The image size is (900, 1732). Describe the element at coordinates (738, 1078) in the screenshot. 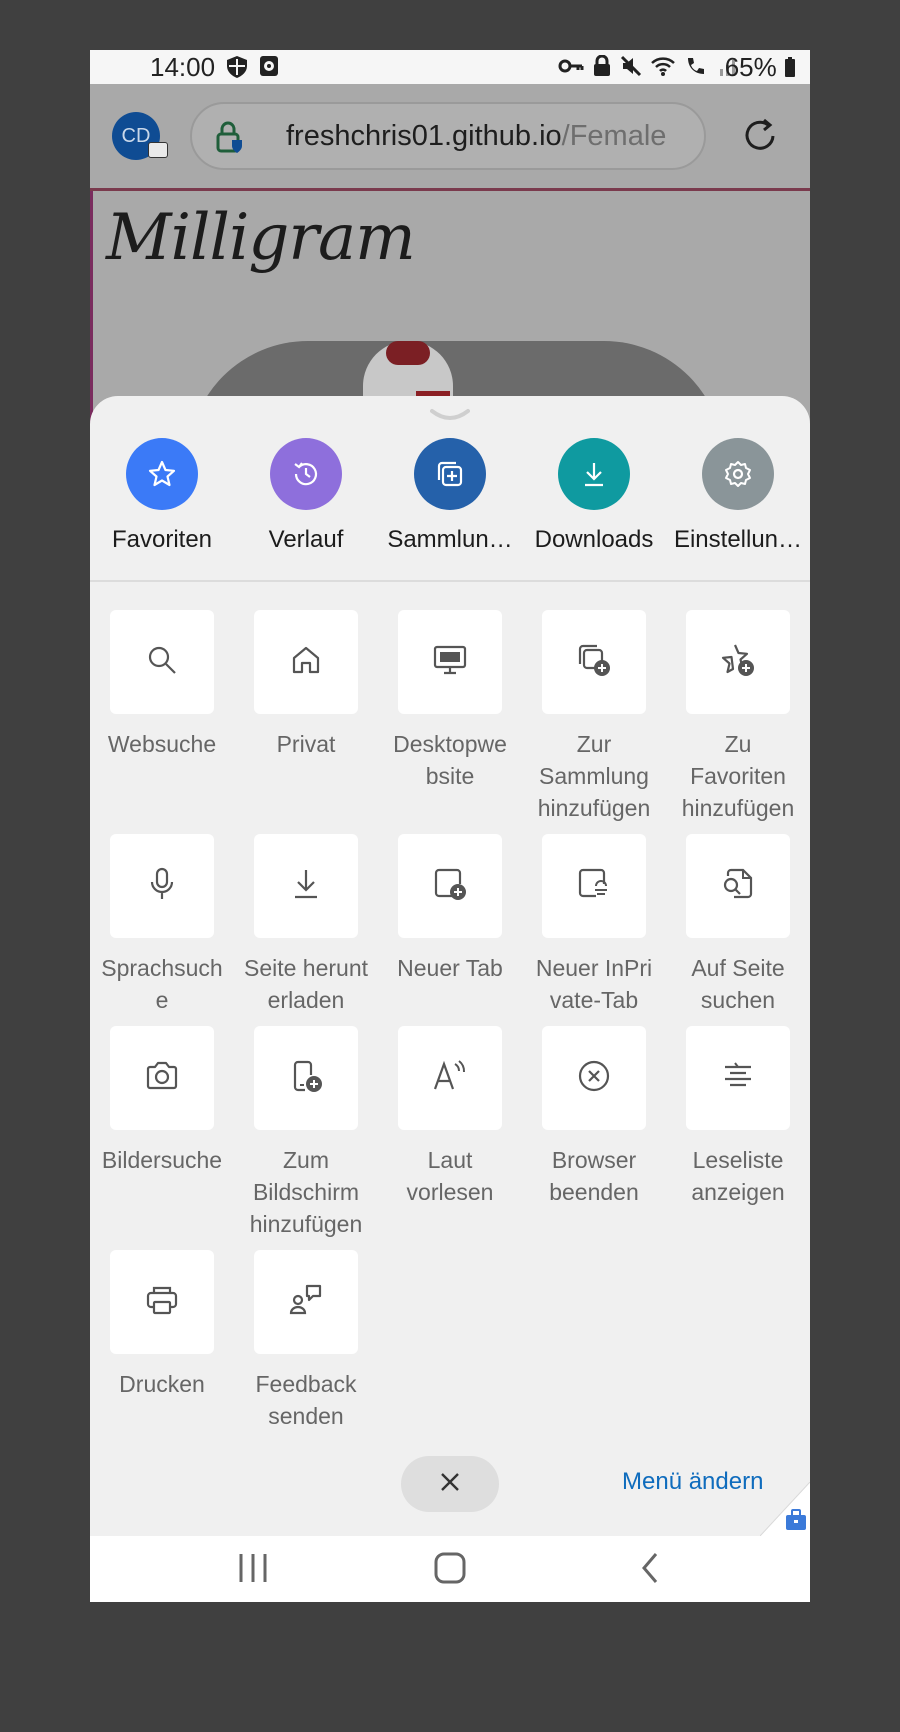

I see `reading-list-icon` at that location.